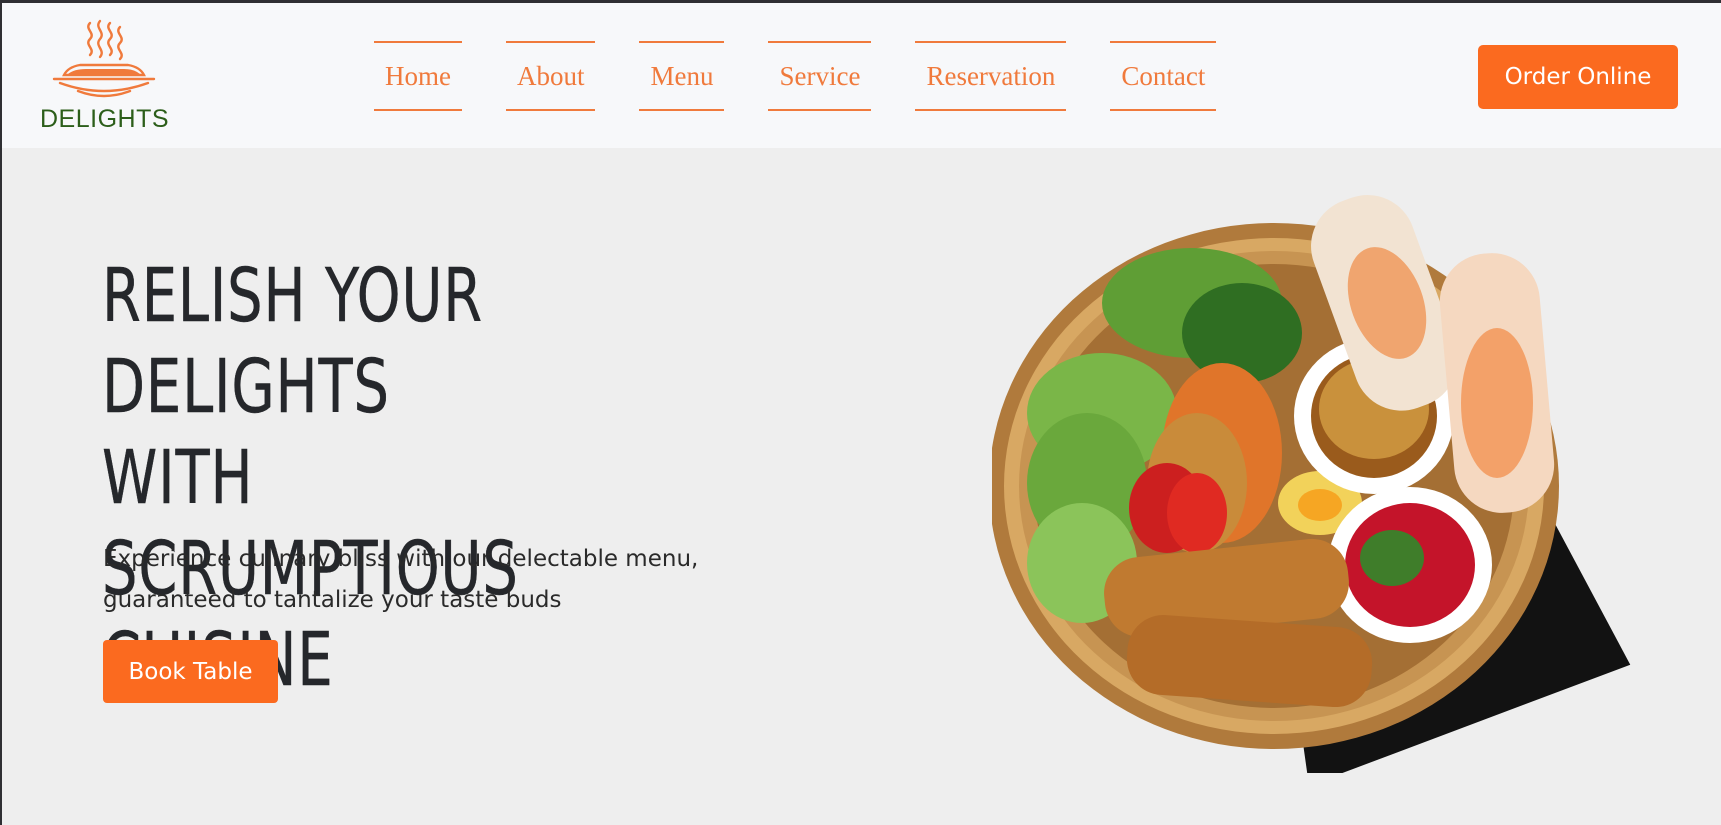  What do you see at coordinates (105, 119) in the screenshot?
I see `logo-text: DELIGHTS` at bounding box center [105, 119].